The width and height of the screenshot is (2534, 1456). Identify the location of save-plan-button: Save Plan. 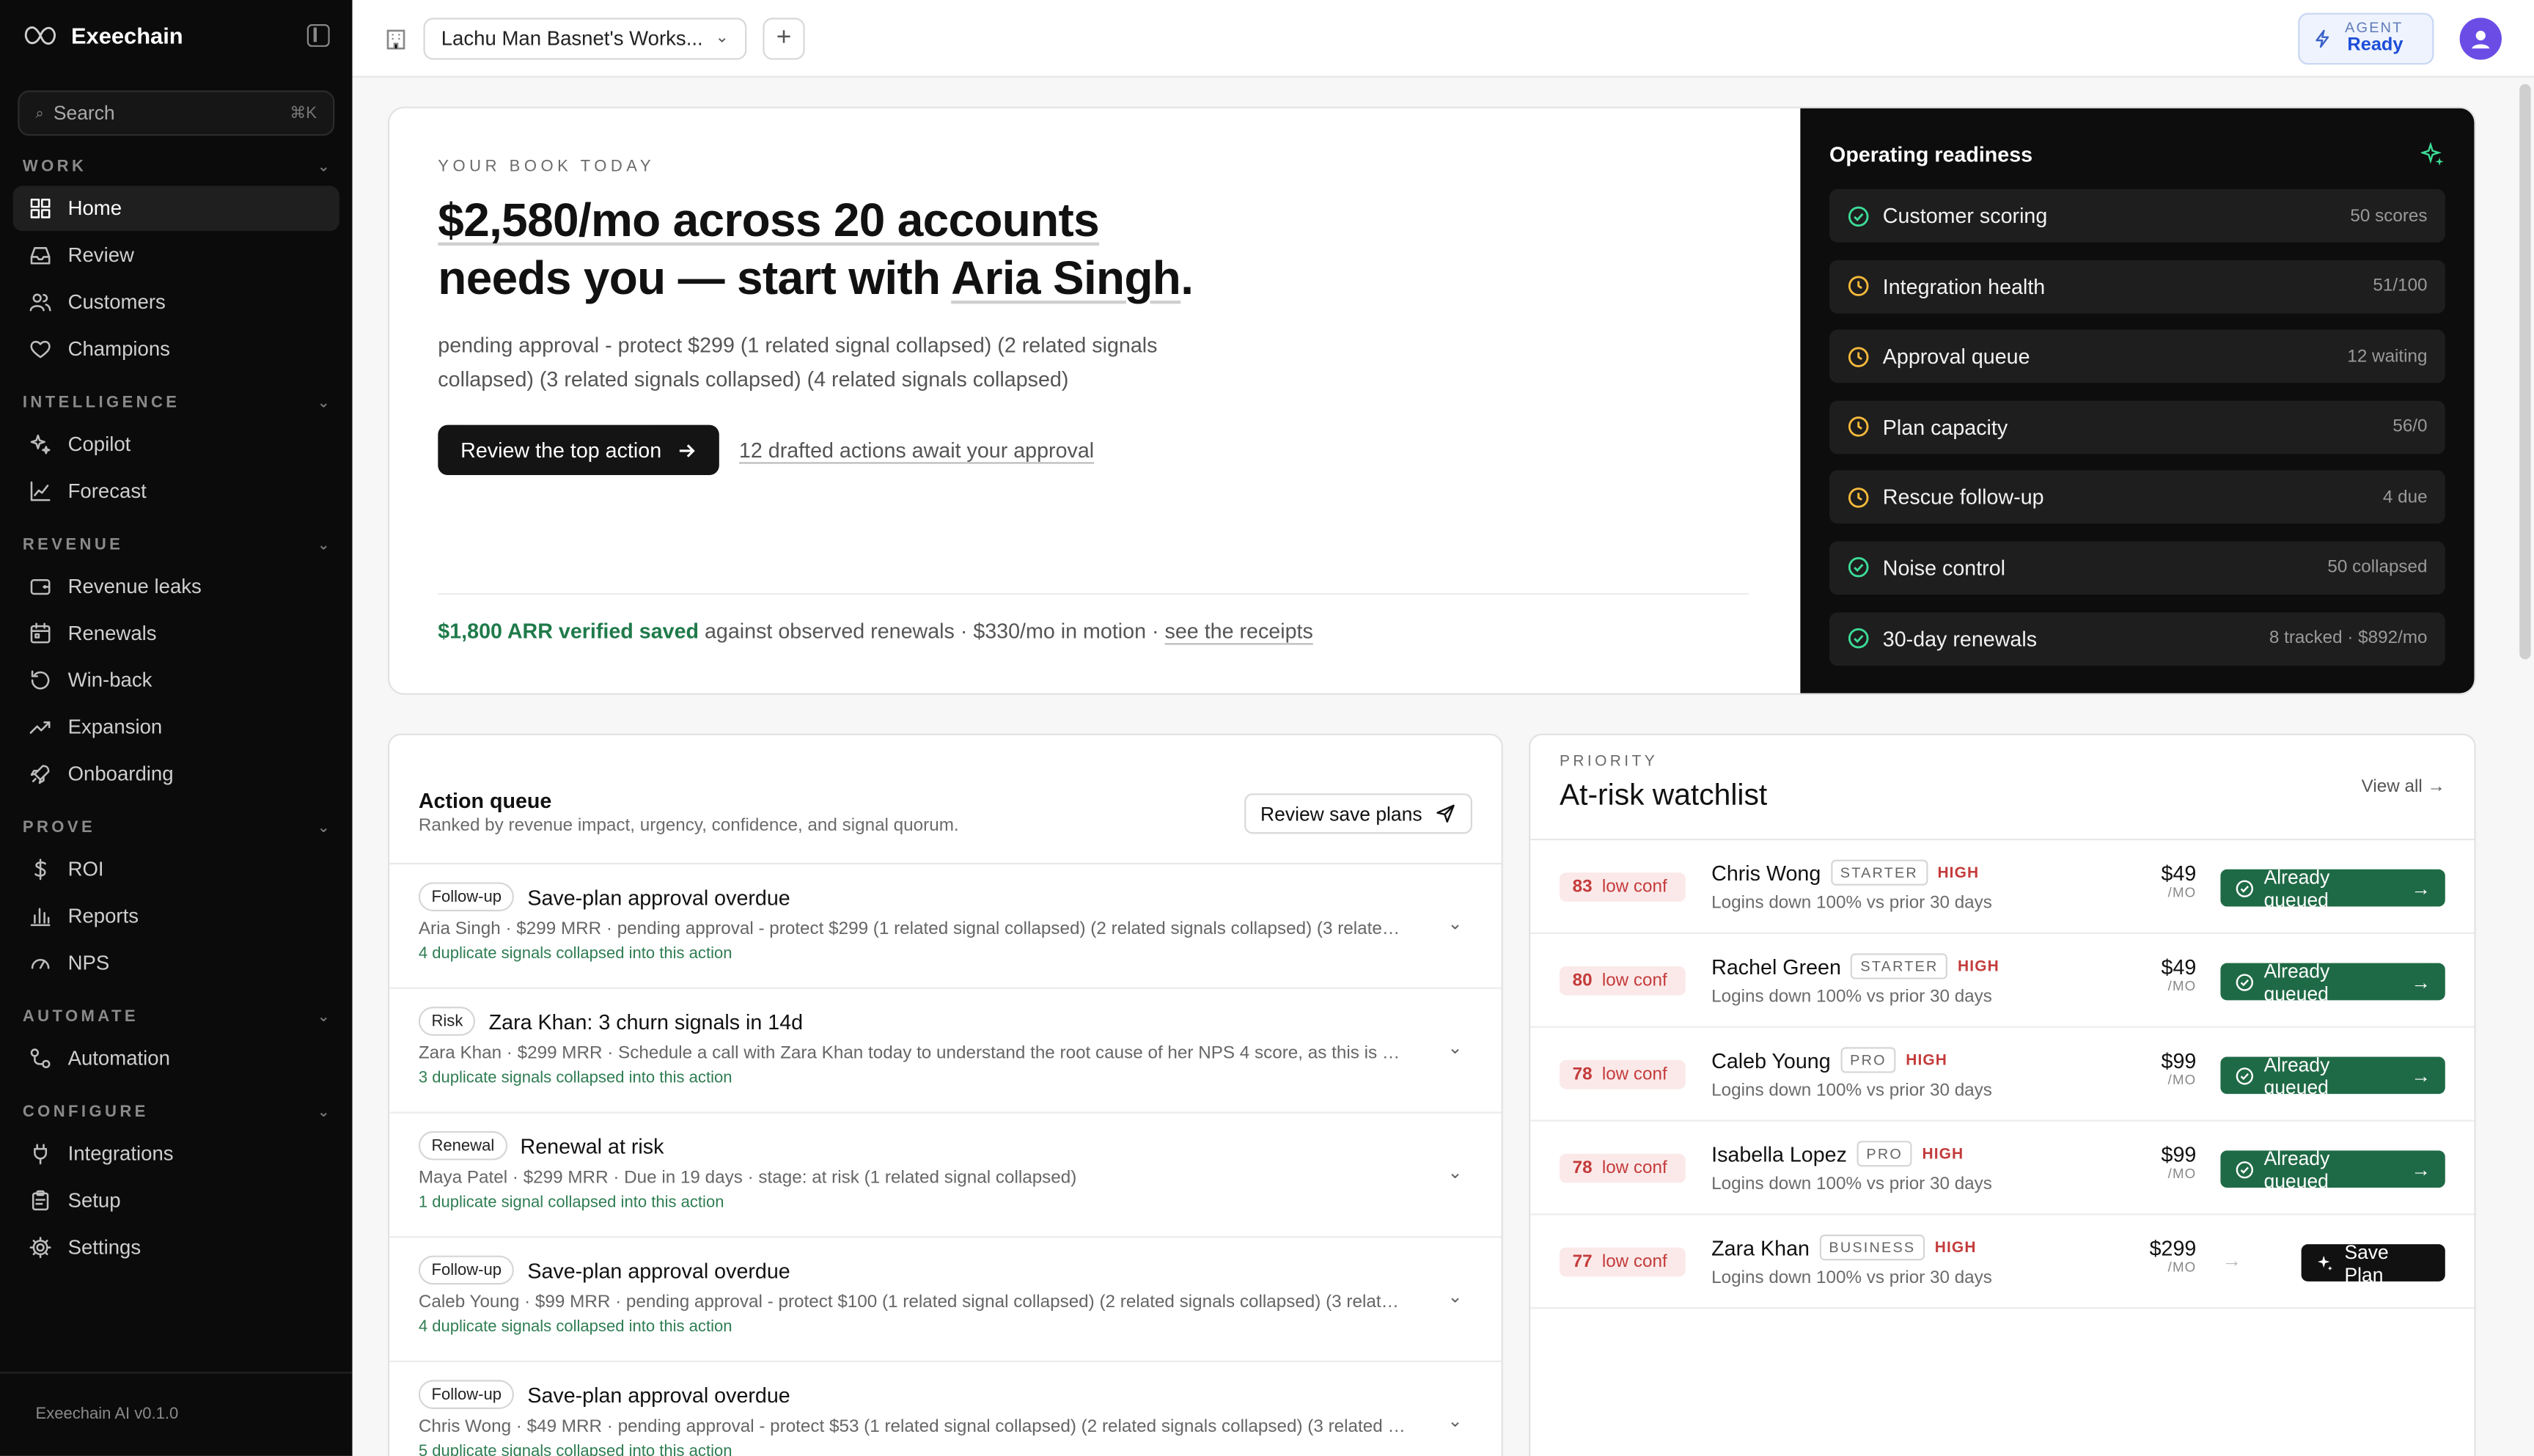
(2373, 1262).